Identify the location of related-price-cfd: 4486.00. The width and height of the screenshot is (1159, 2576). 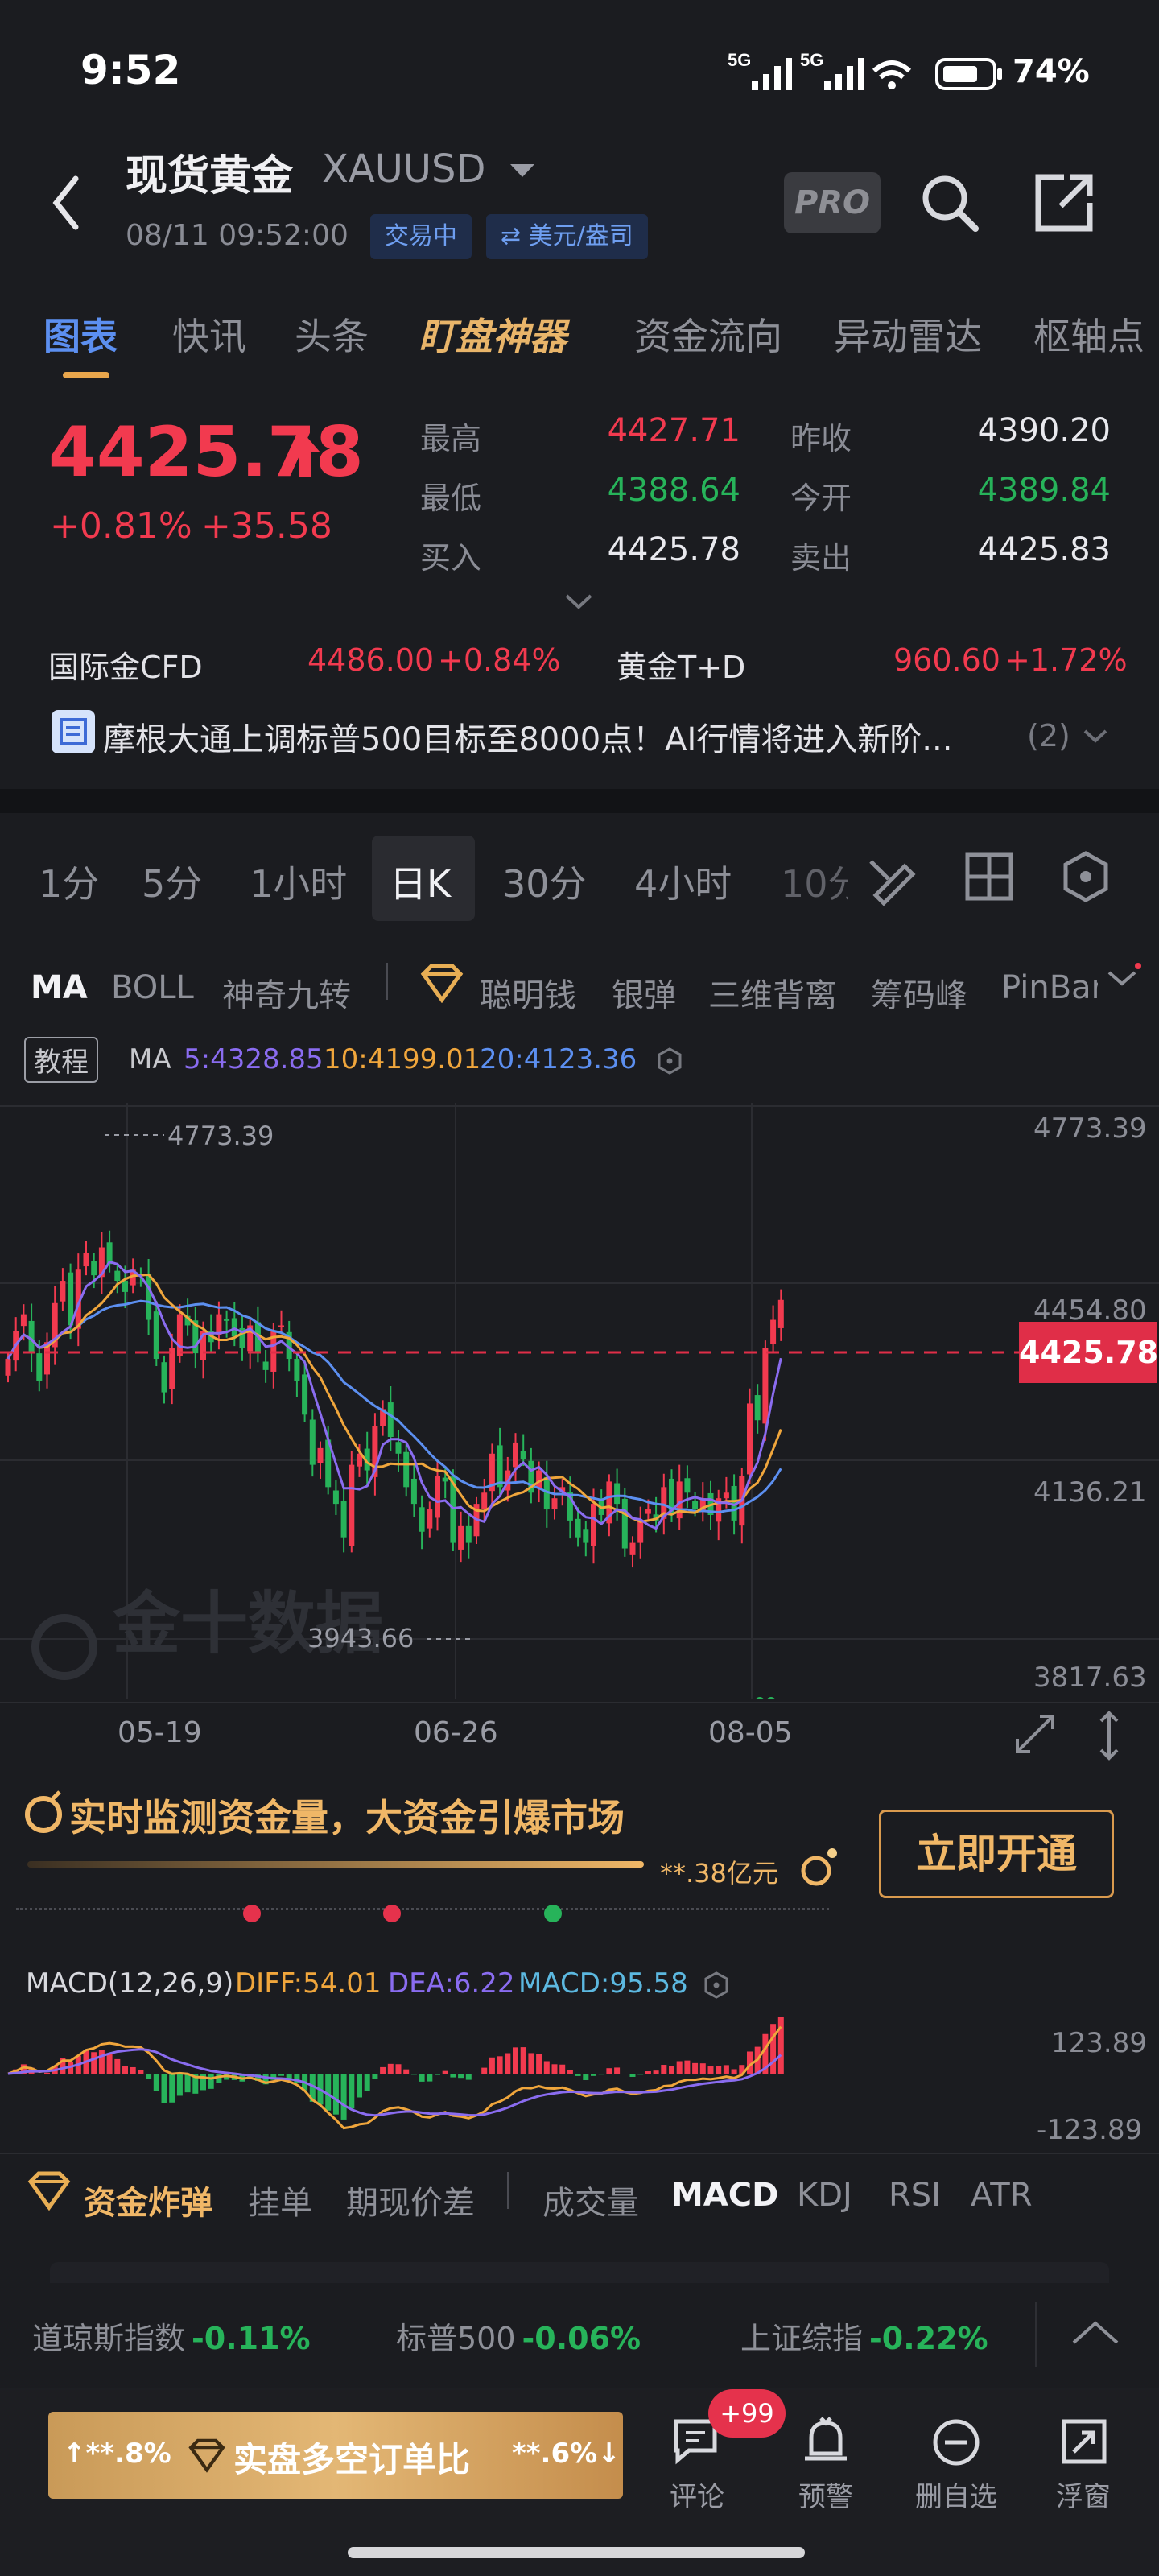
(371, 660).